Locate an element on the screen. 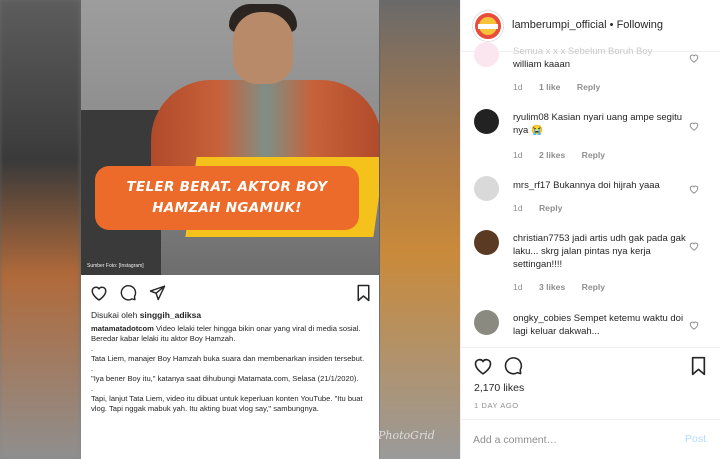 The height and width of the screenshot is (459, 720). comment-text: william kaaan is located at coordinates (542, 64).